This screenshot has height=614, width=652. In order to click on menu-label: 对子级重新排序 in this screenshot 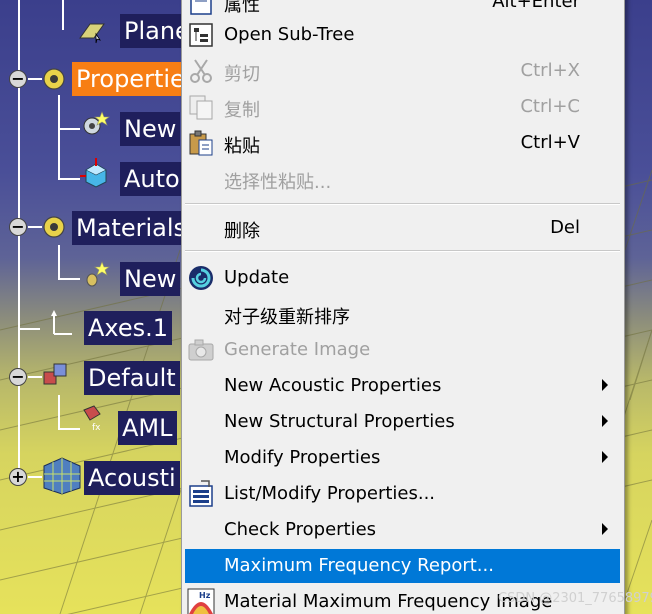, I will do `click(287, 317)`.